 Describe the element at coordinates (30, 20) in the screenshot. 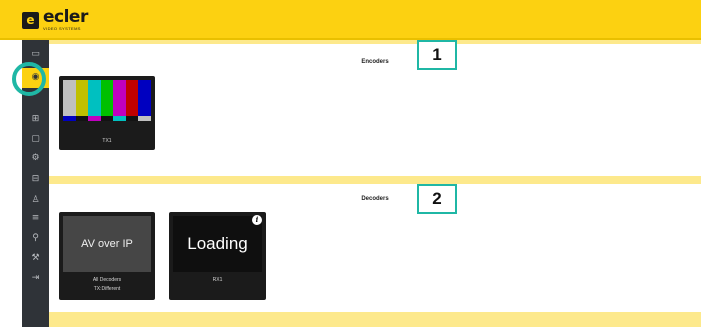

I see `logo-mark: e` at that location.